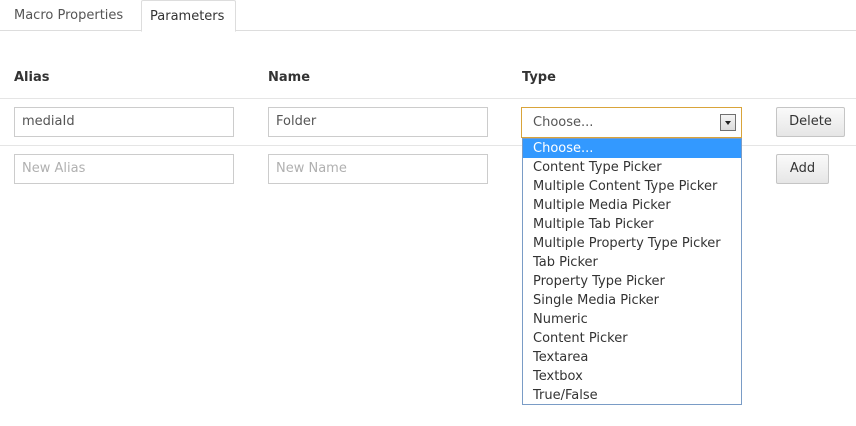 This screenshot has width=856, height=426. I want to click on name-field: Folder, so click(378, 122).